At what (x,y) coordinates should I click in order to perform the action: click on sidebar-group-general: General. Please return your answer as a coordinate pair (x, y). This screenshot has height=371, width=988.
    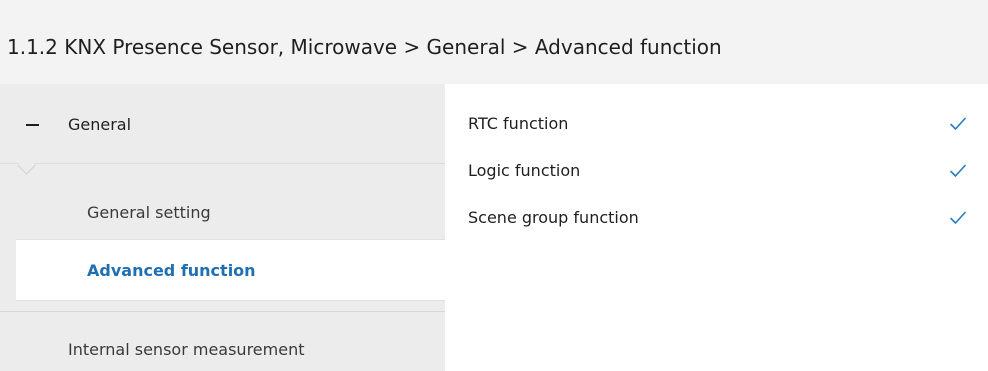
    Looking at the image, I should click on (222, 129).